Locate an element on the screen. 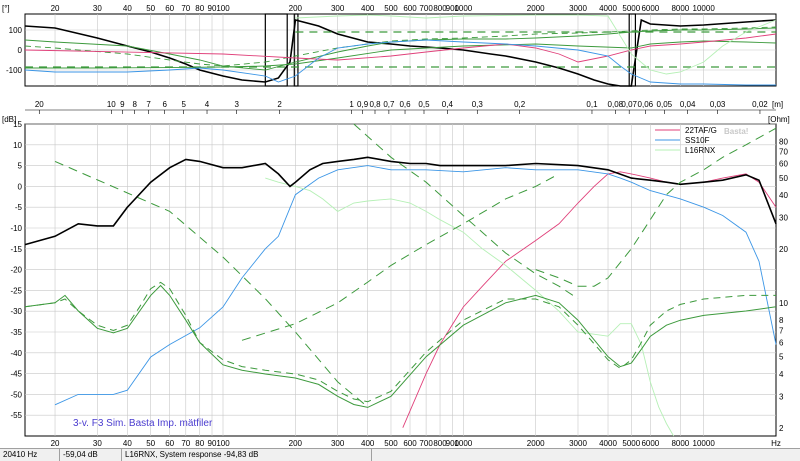 The height and width of the screenshot is (461, 800). mag-x-tick-label: 3000 is located at coordinates (578, 442).